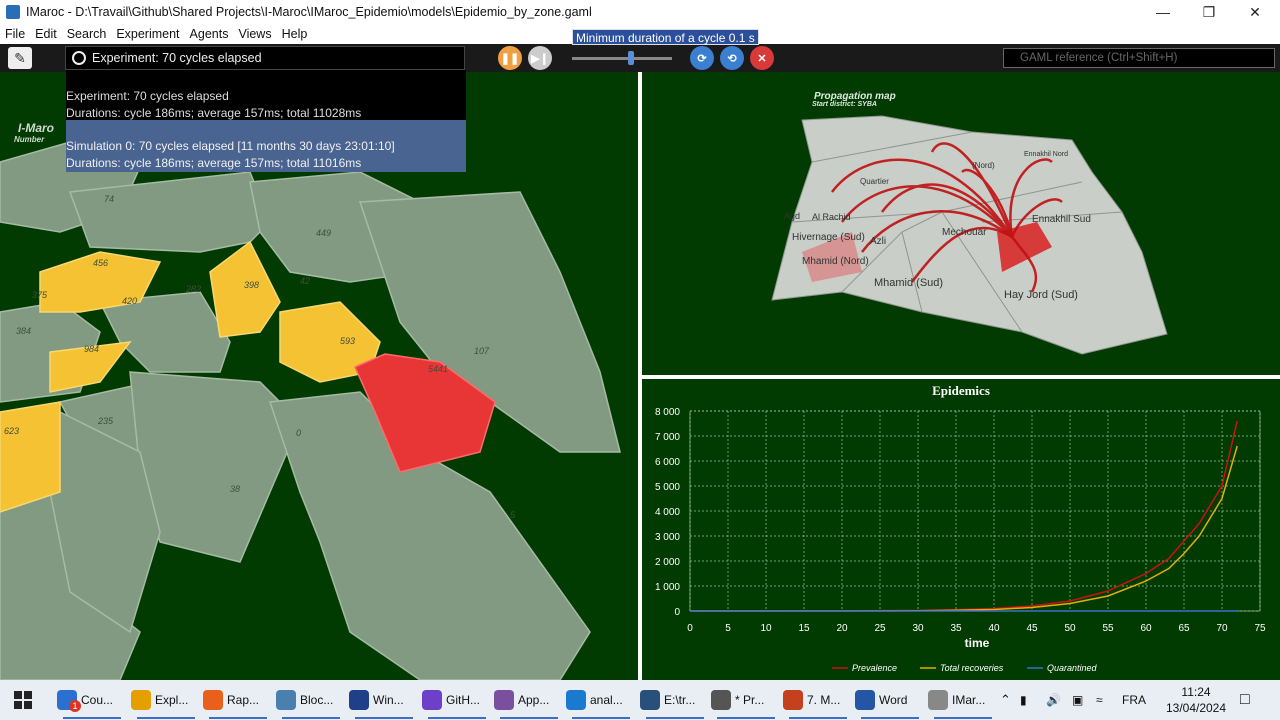 Image resolution: width=1280 pixels, height=720 pixels. I want to click on close-icon: ✕, so click(1255, 12).